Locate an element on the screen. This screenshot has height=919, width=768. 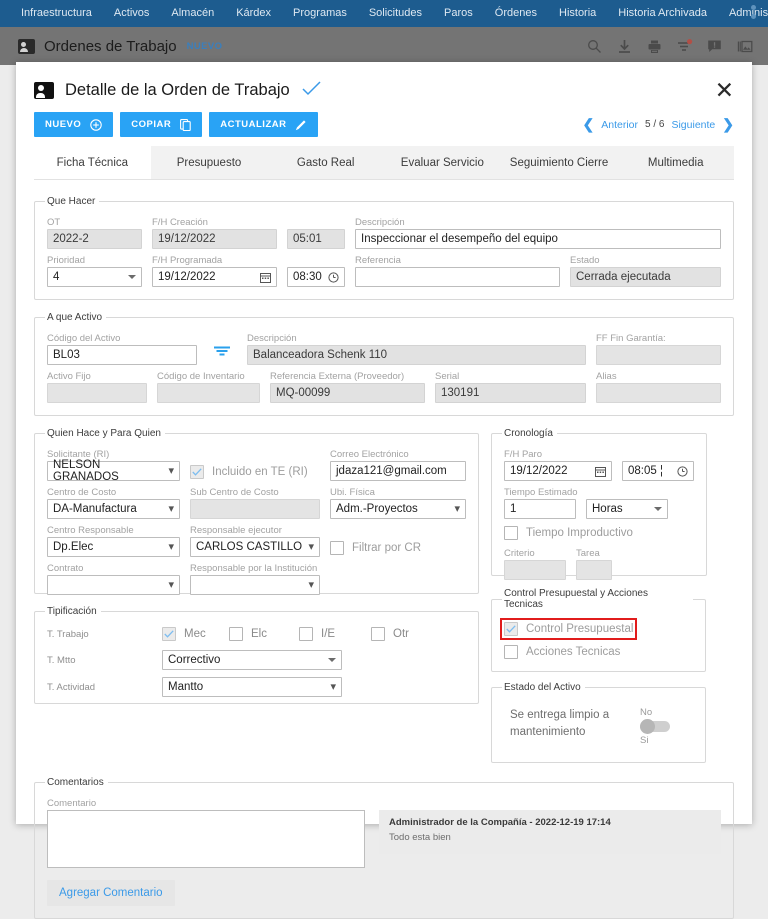
tab-evaluar-servicio: Evaluar Servicio is located at coordinates (442, 162).